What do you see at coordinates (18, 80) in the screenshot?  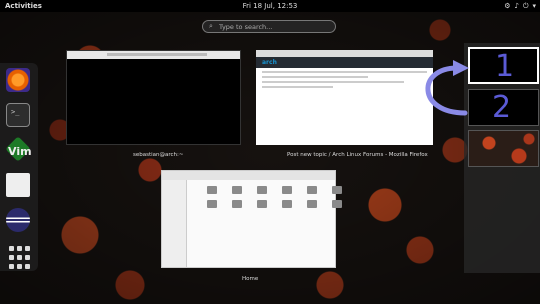 I see `firefox-icon` at bounding box center [18, 80].